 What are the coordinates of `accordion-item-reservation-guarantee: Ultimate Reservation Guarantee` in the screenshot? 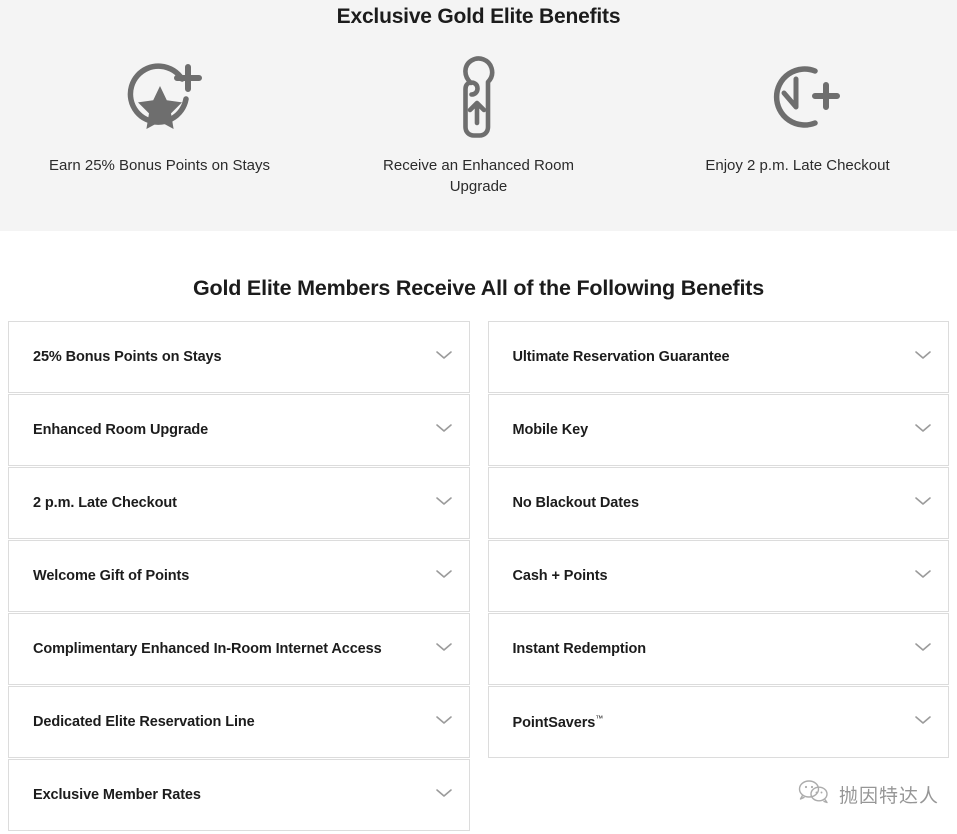 It's located at (718, 357).